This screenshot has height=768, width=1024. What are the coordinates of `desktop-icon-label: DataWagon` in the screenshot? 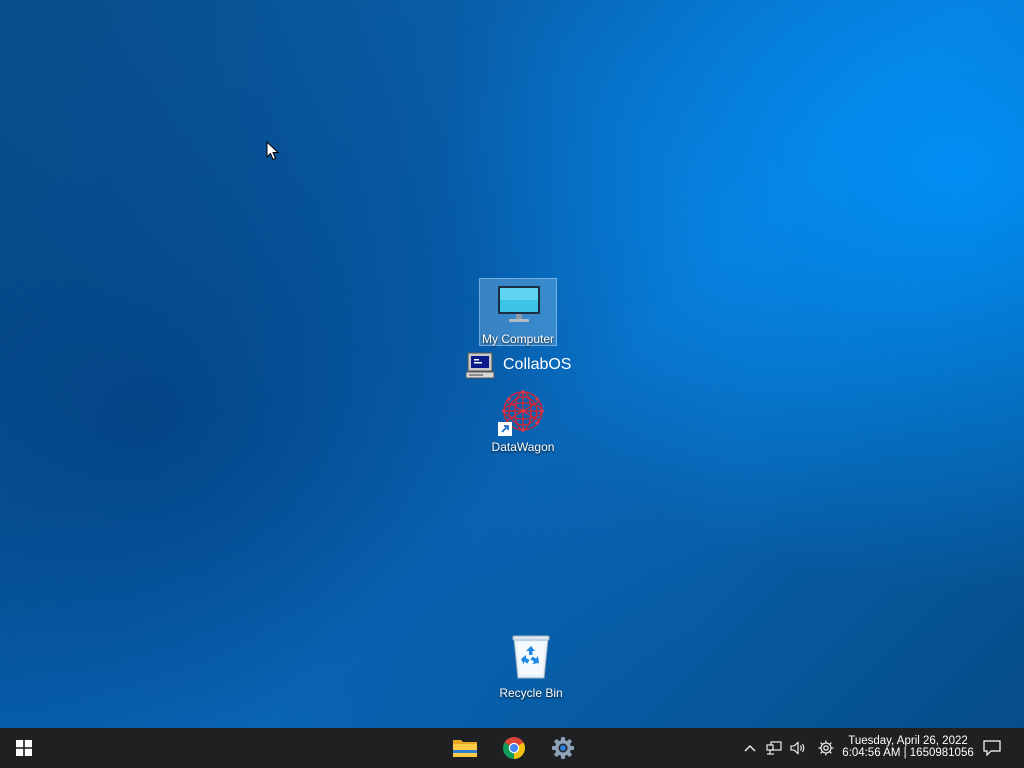 It's located at (523, 447).